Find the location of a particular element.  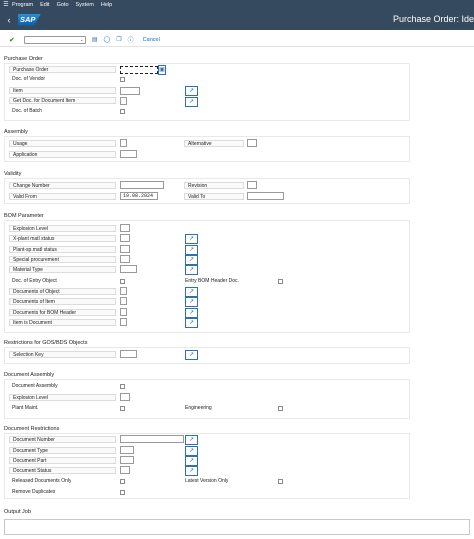

doc-explosion-level-input is located at coordinates (125, 397).